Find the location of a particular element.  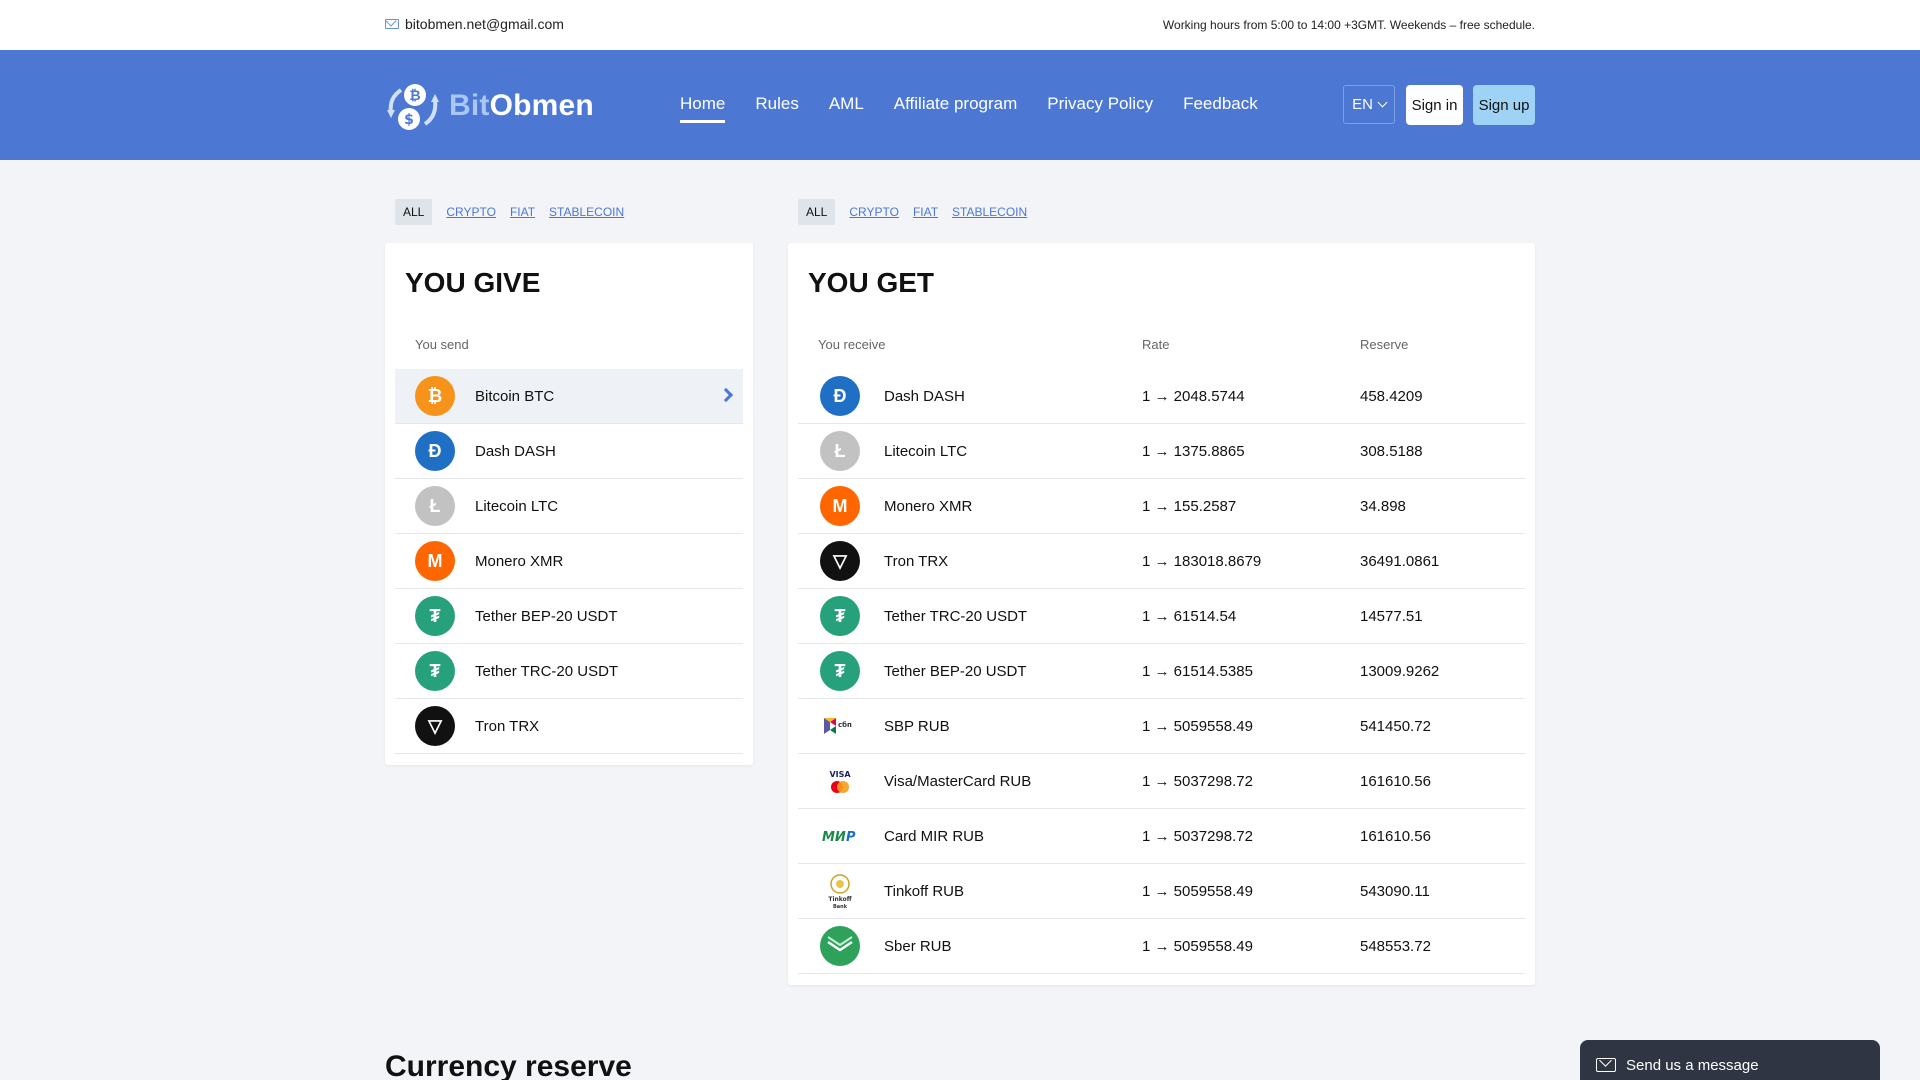

get-reserve: 308.5188 is located at coordinates (1391, 451).